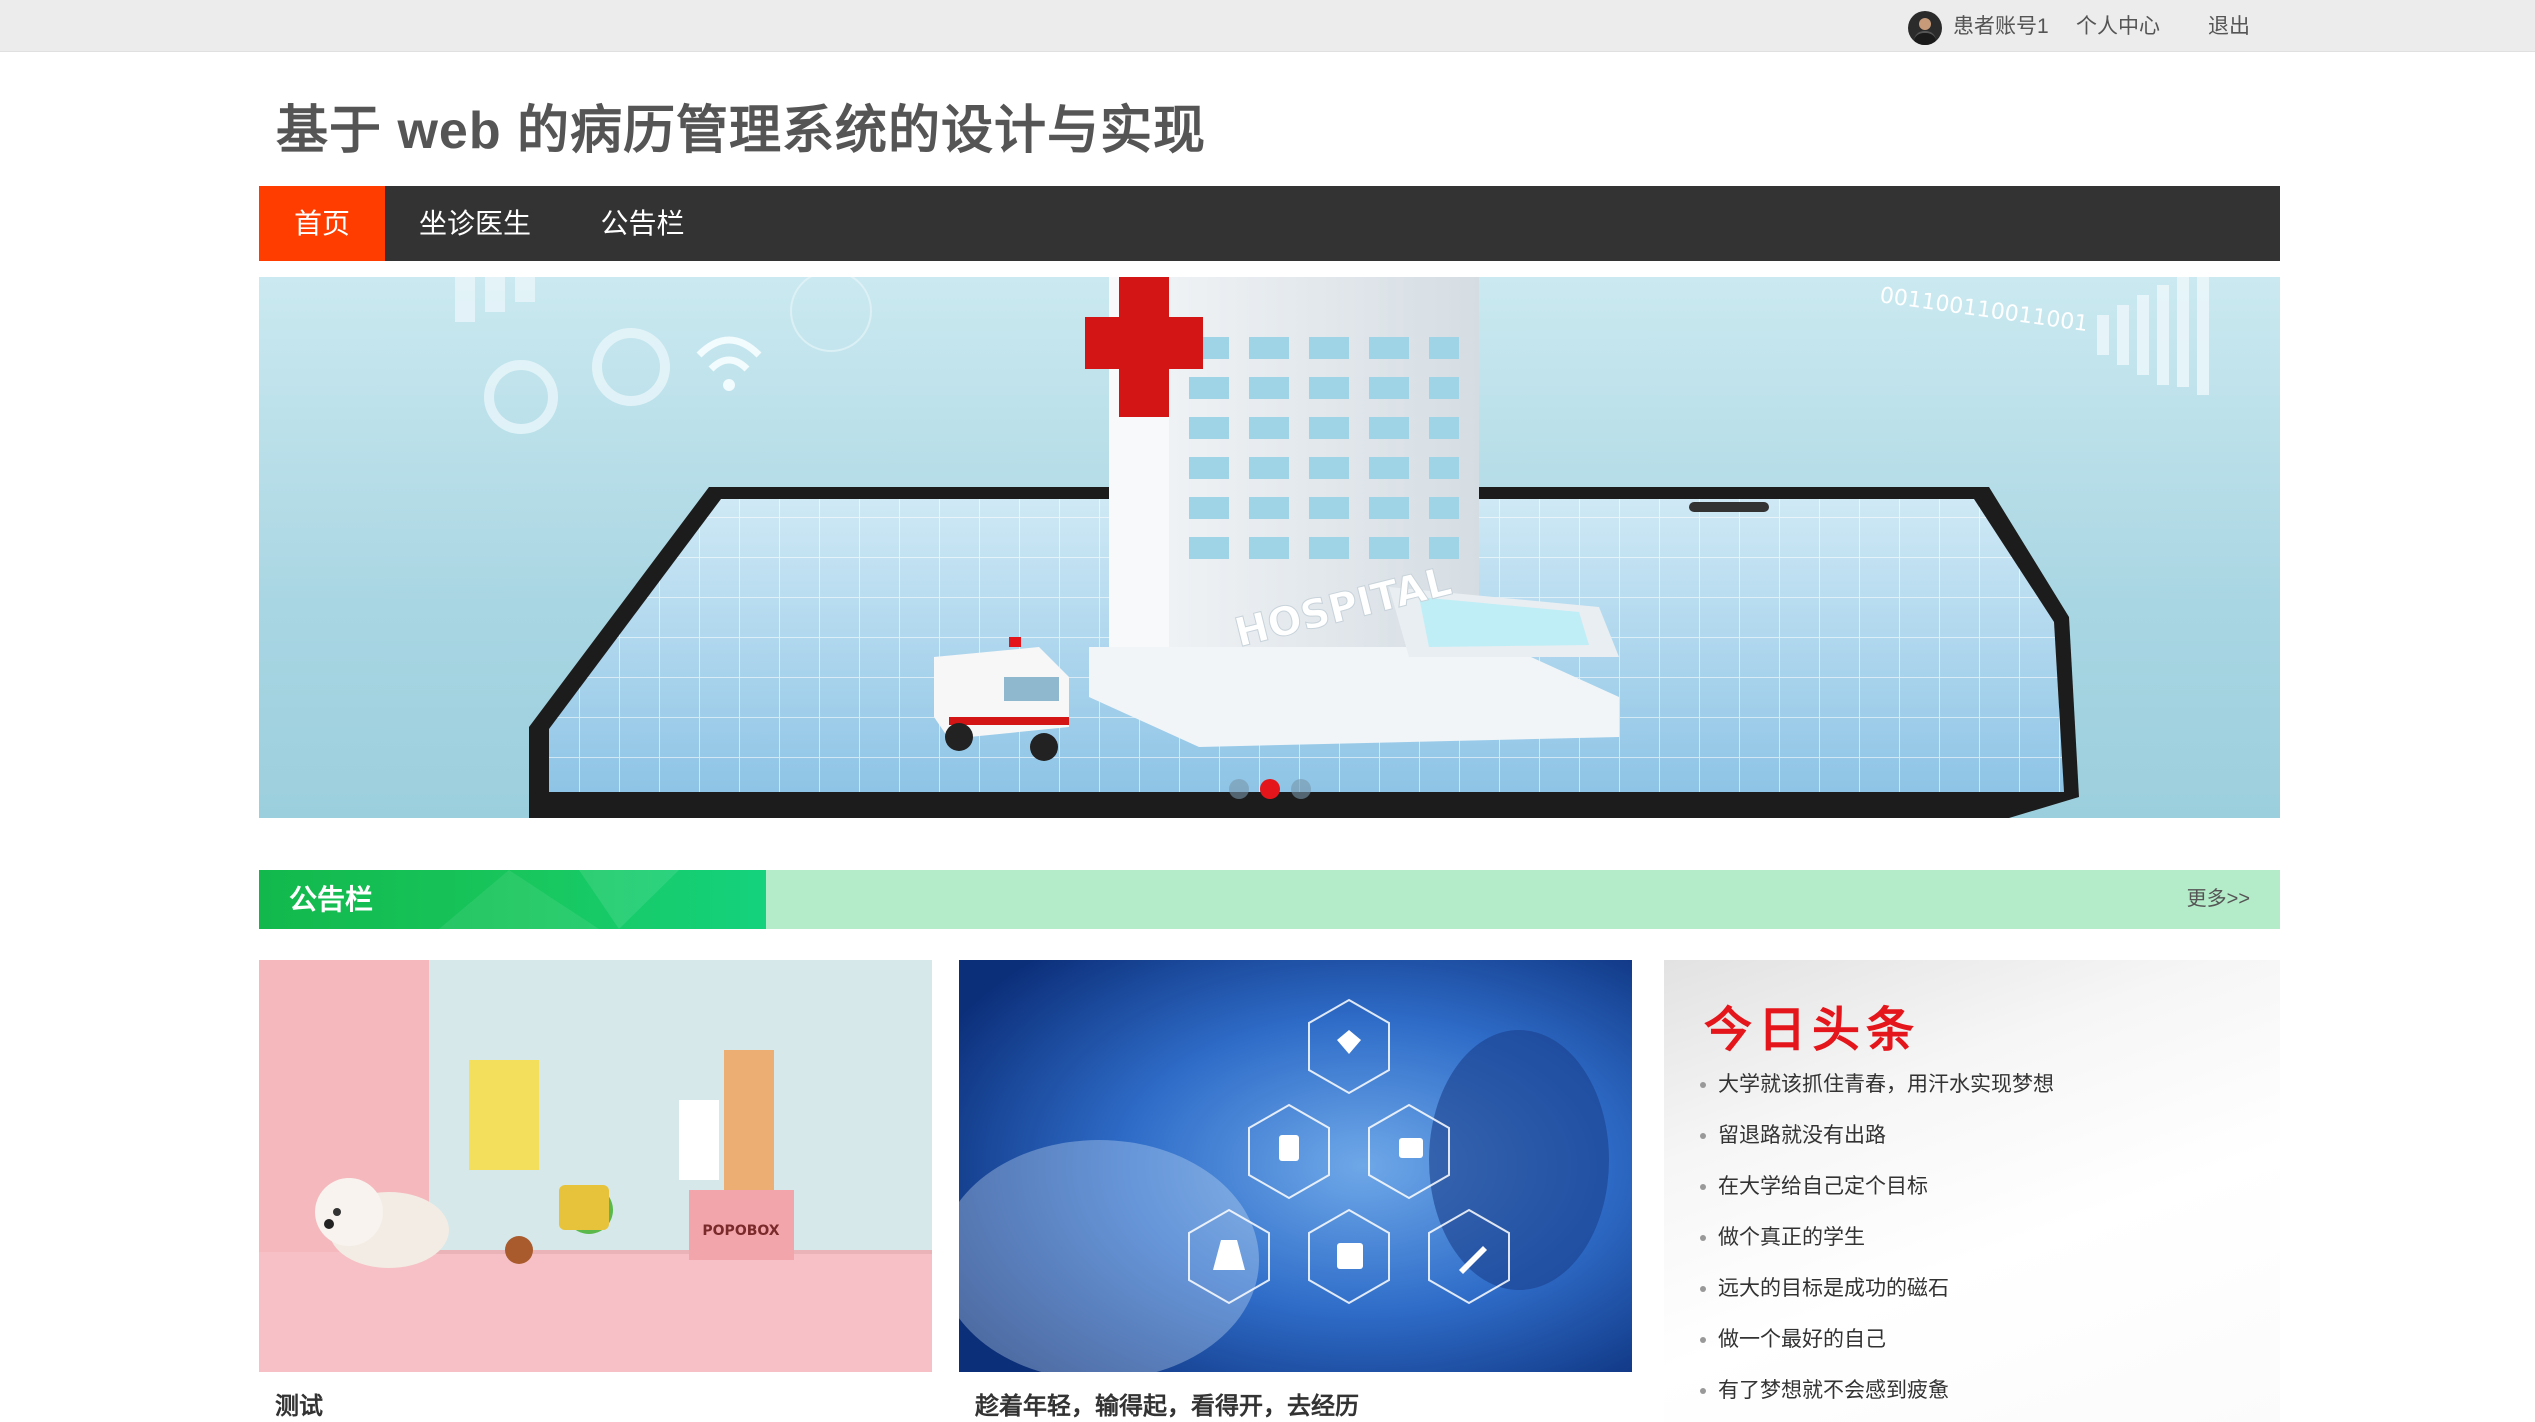 This screenshot has height=1422, width=2535. What do you see at coordinates (1877, 1097) in the screenshot?
I see `headline-item: 大学就该抓住青春，用汗水实现梦想` at bounding box center [1877, 1097].